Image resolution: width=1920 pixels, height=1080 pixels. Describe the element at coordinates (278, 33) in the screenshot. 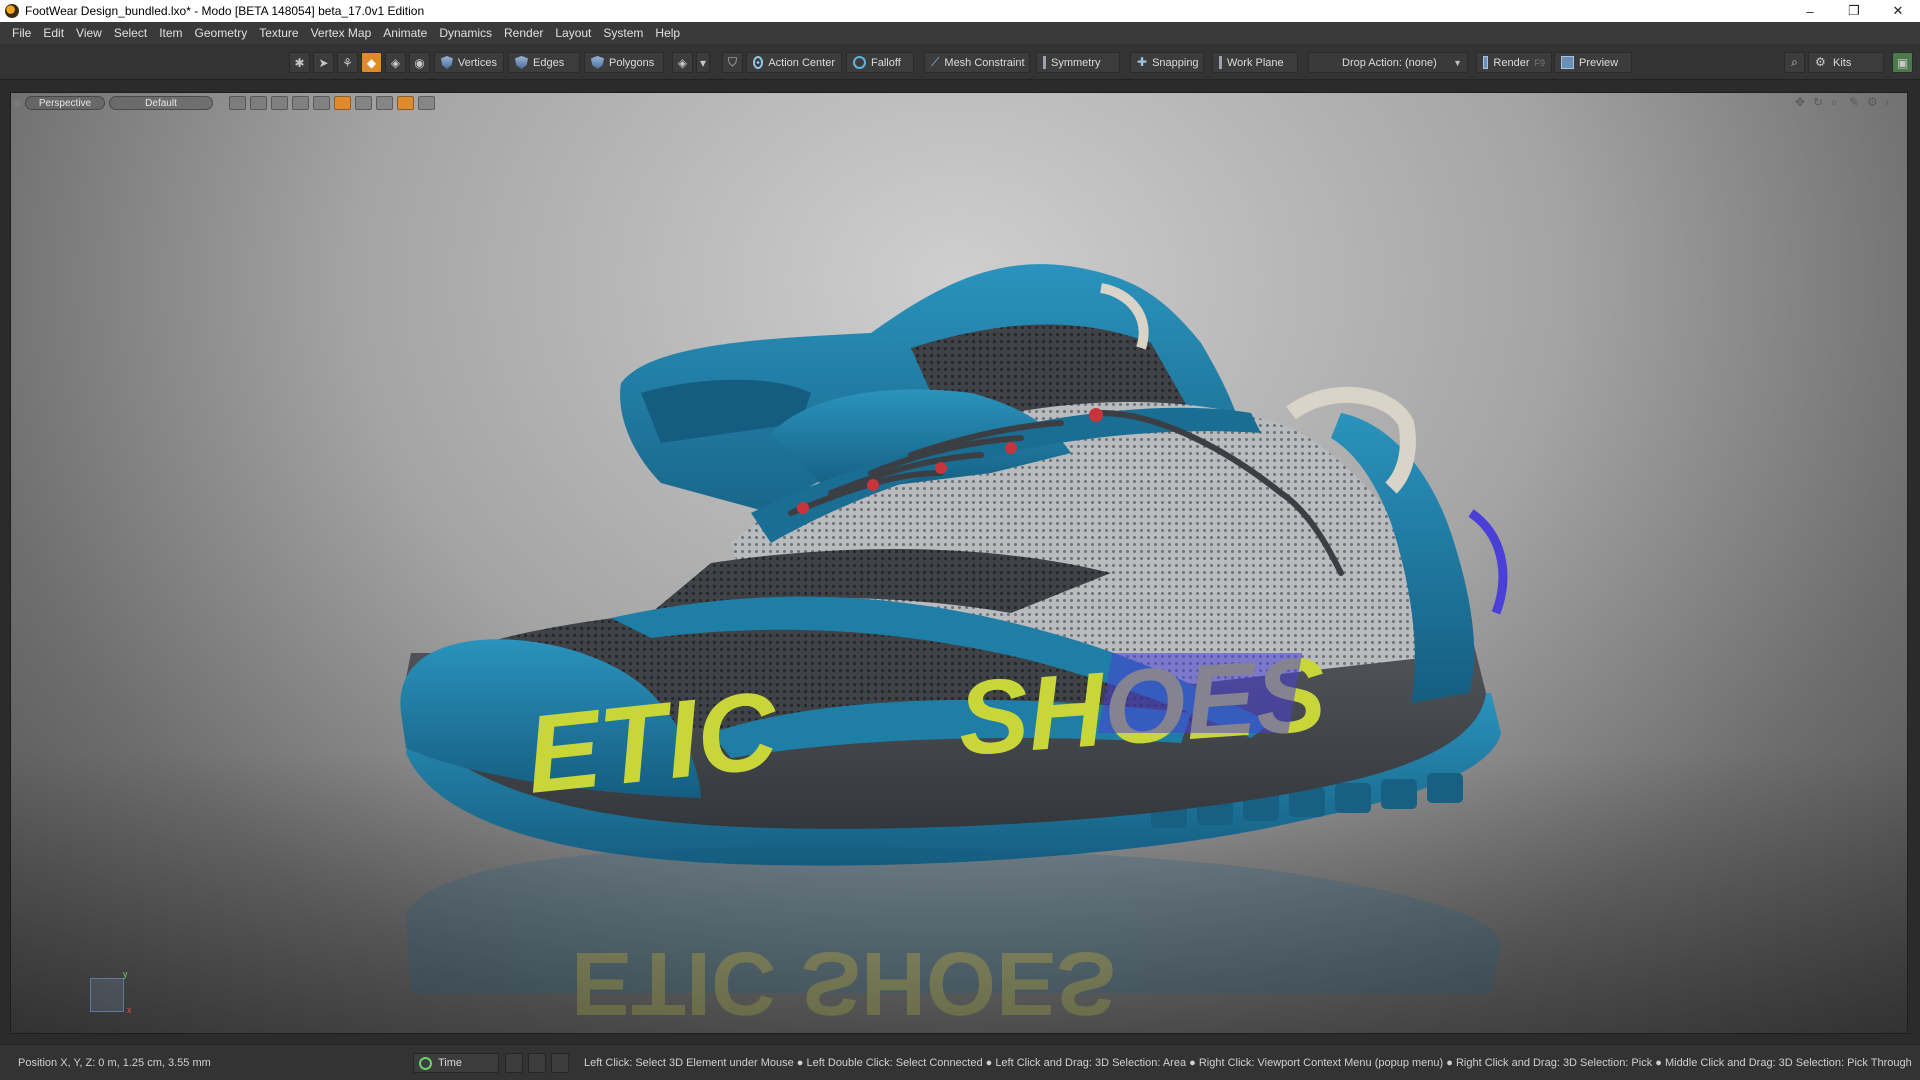

I see `menu-texture: Texture` at that location.